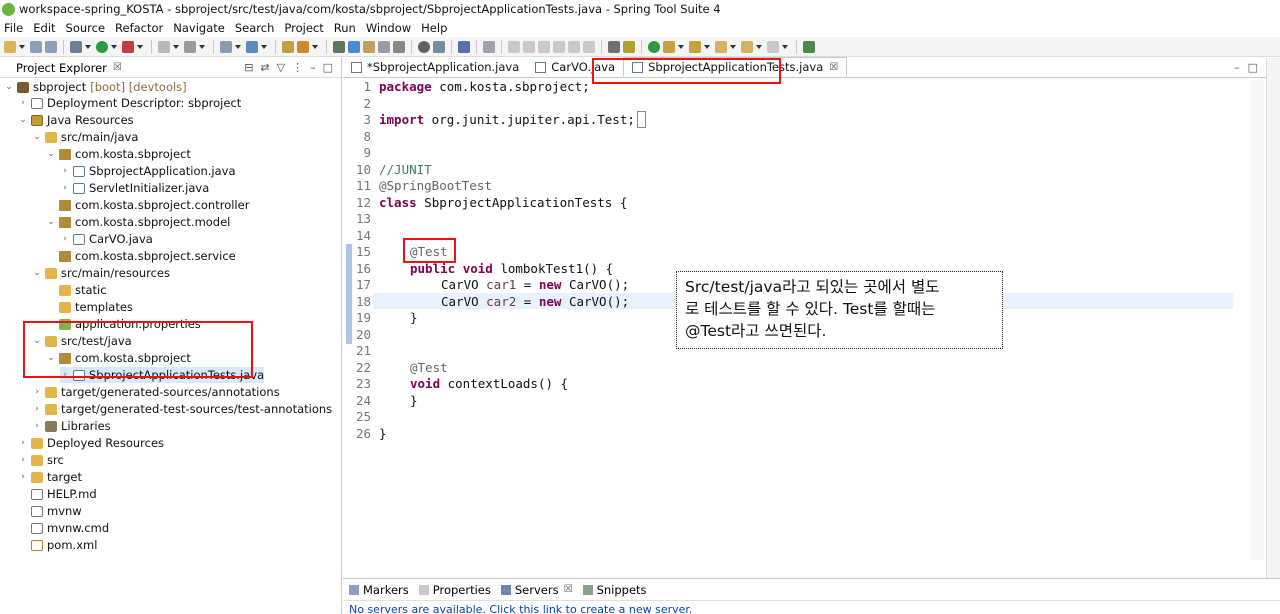  Describe the element at coordinates (63, 528) in the screenshot. I see `tree-item-mvnw-cmd: mvnw.cmd` at that location.